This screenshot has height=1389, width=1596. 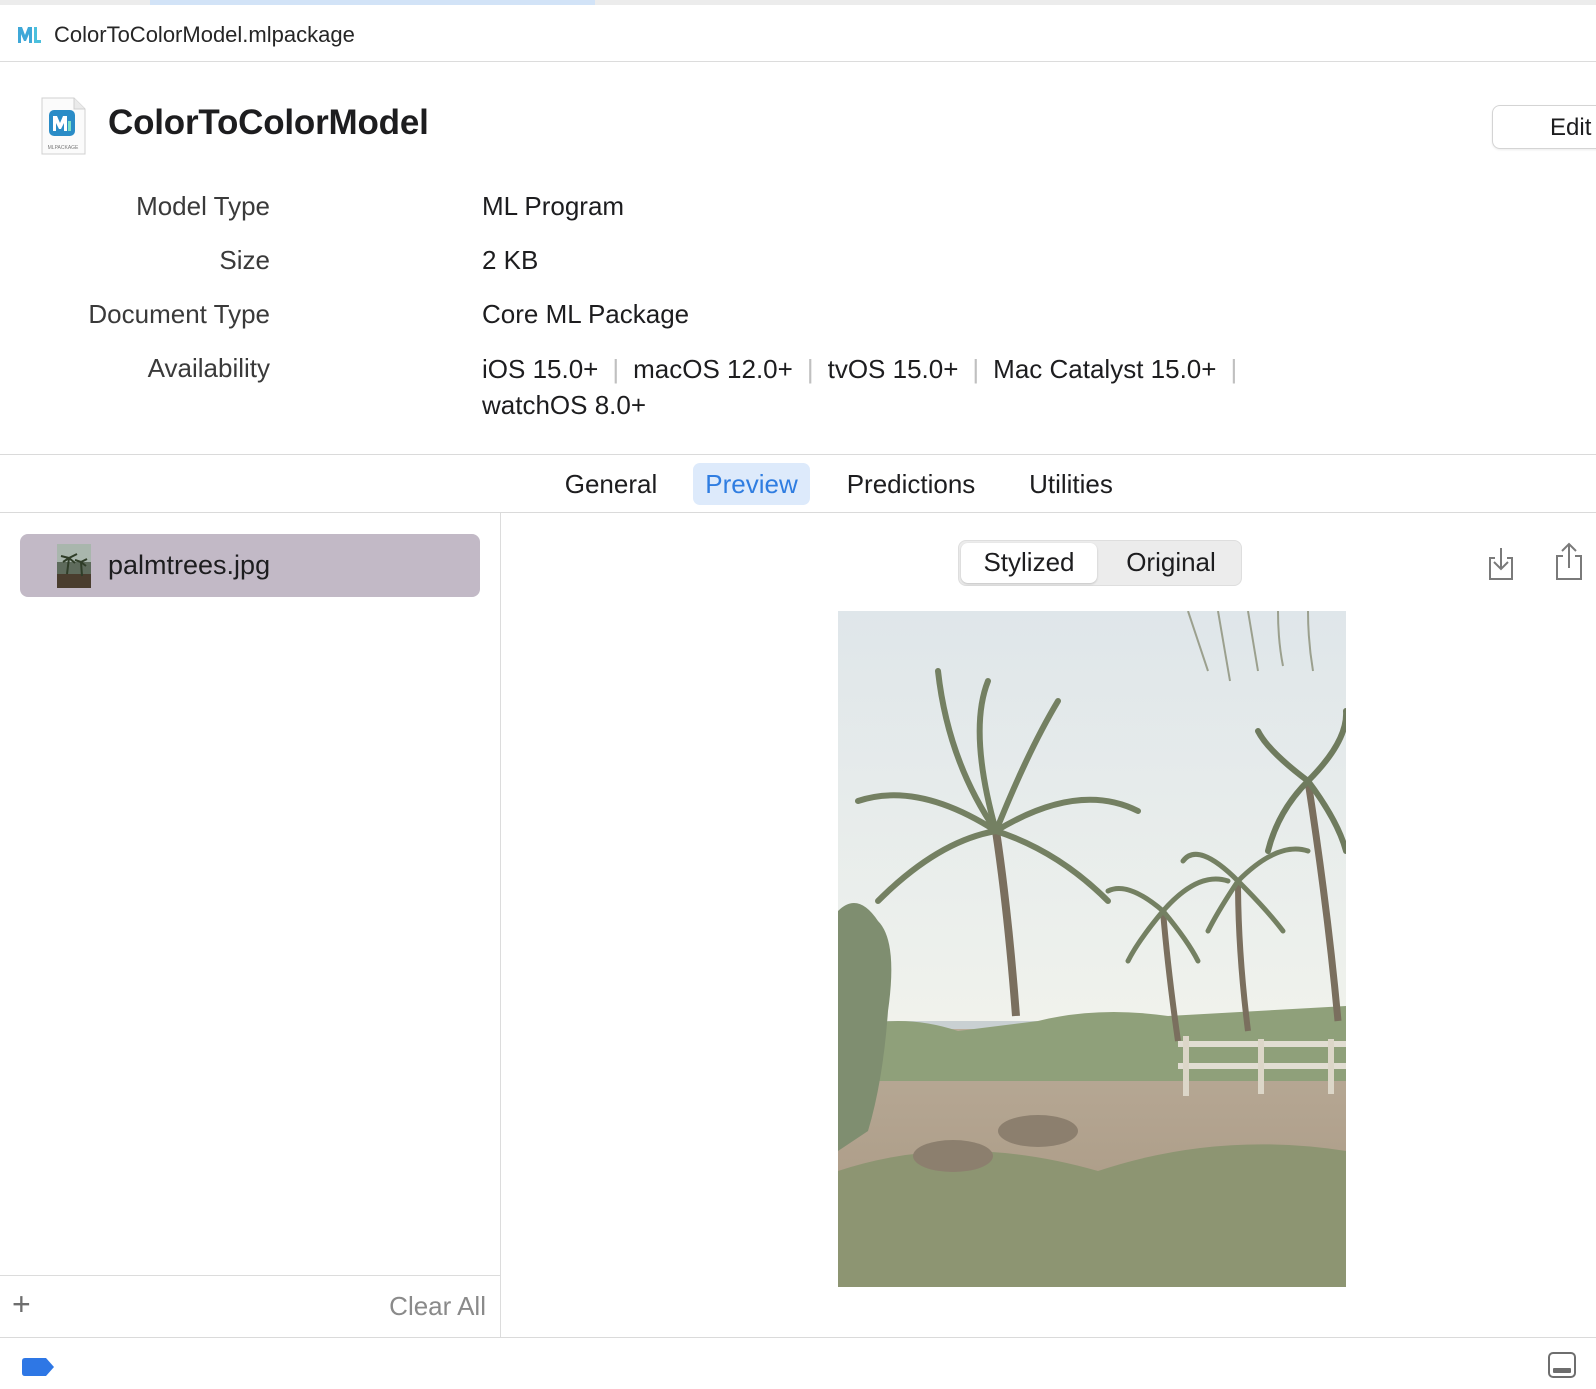 What do you see at coordinates (700, 211) in the screenshot?
I see `model-type-row: Model Type ML Program` at bounding box center [700, 211].